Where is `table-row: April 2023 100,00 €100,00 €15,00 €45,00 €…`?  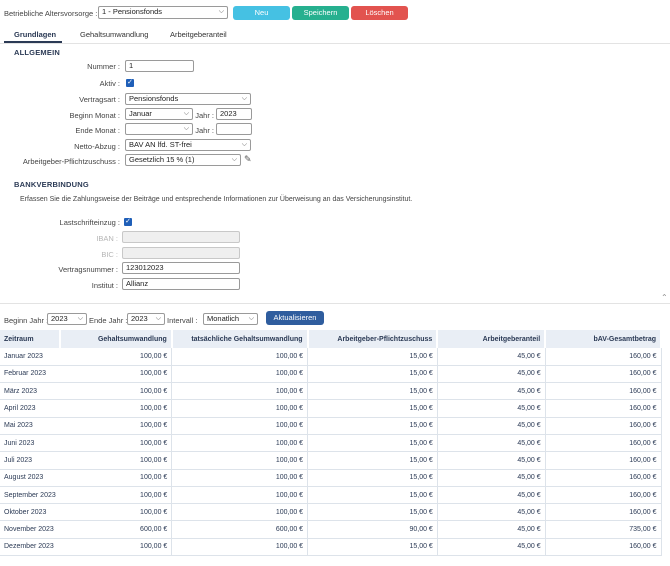 table-row: April 2023 100,00 €100,00 €15,00 €45,00 €… is located at coordinates (331, 408).